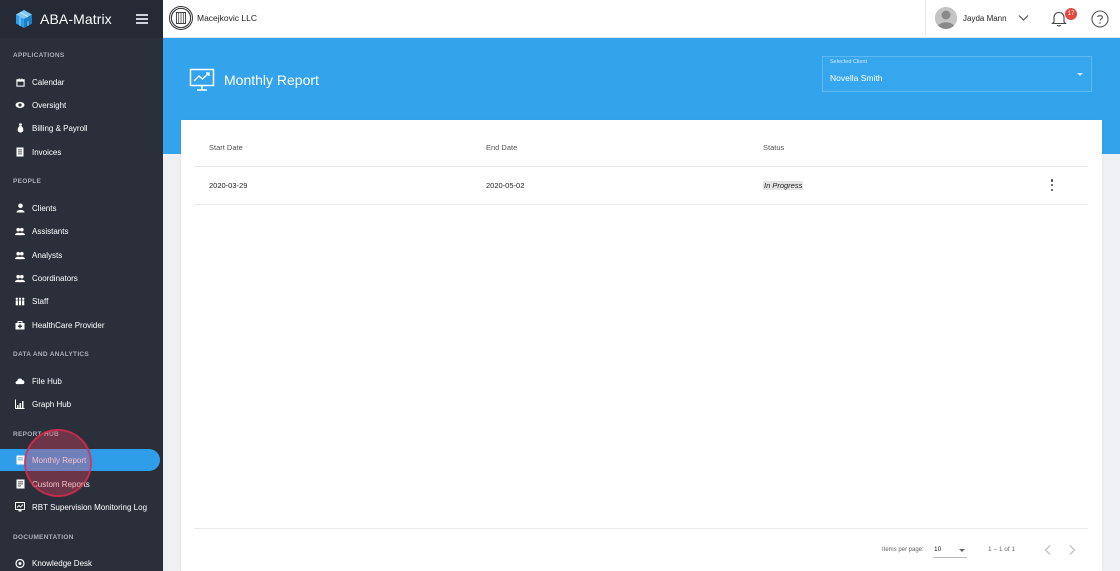 The width and height of the screenshot is (1120, 571). Describe the element at coordinates (80, 208) in the screenshot. I see `sidebar-item-clients: Clients` at that location.